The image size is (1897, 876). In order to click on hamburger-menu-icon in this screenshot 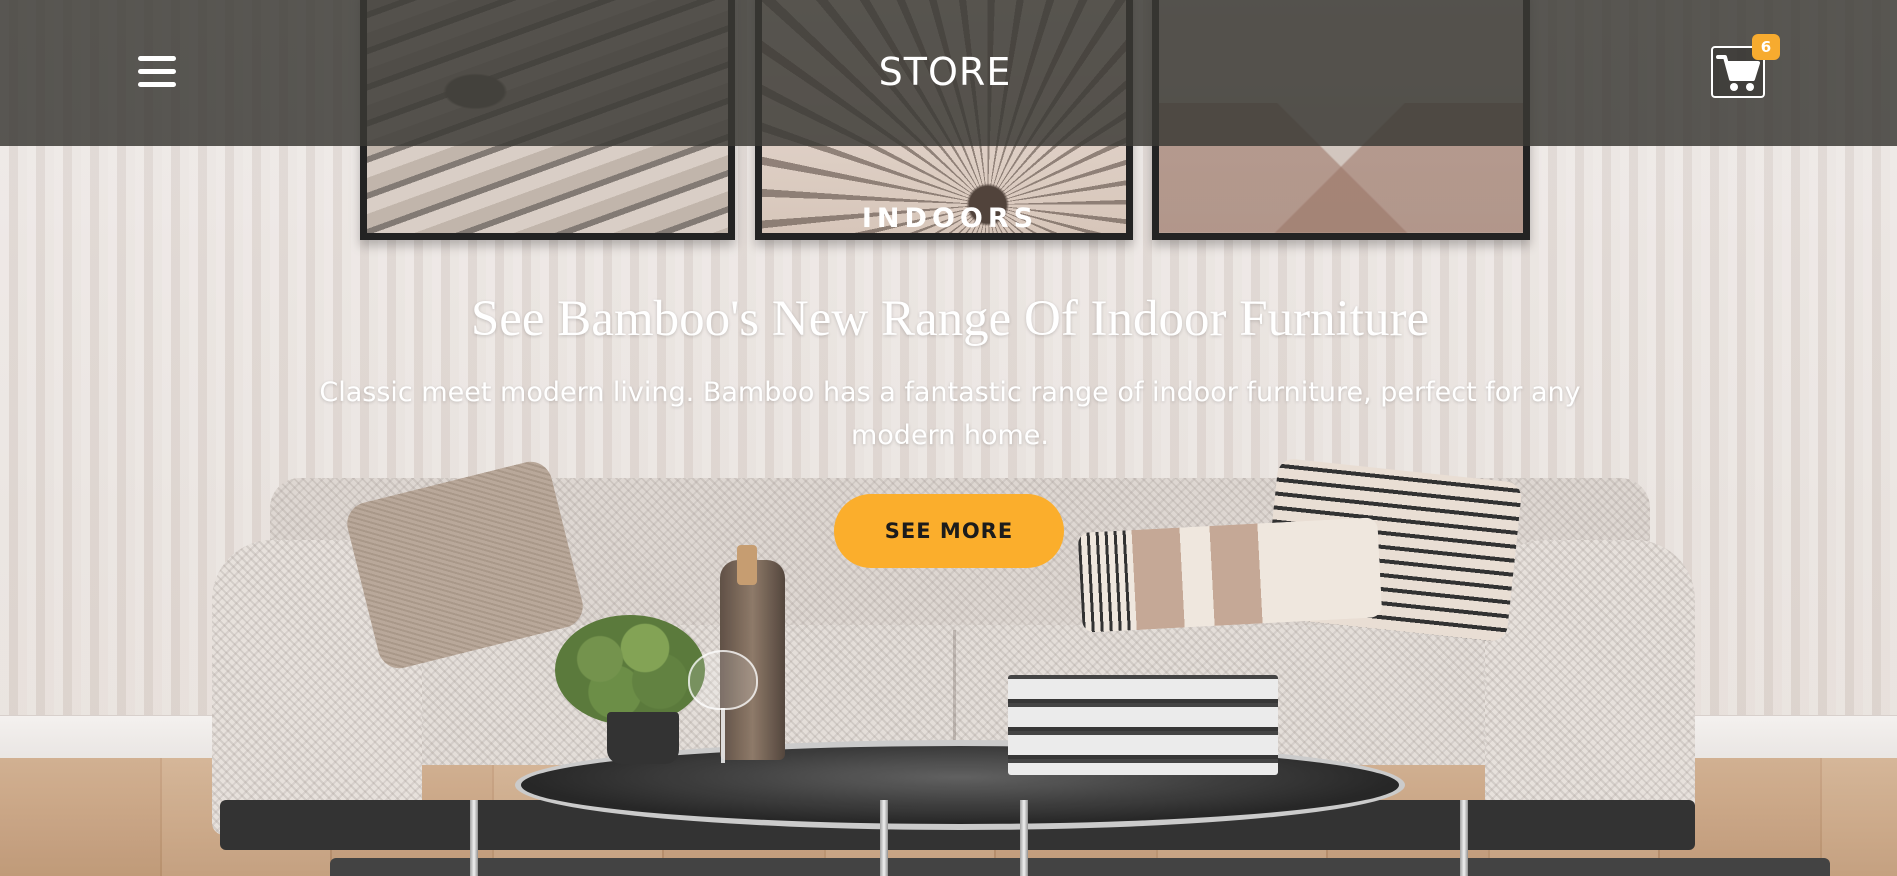, I will do `click(157, 72)`.